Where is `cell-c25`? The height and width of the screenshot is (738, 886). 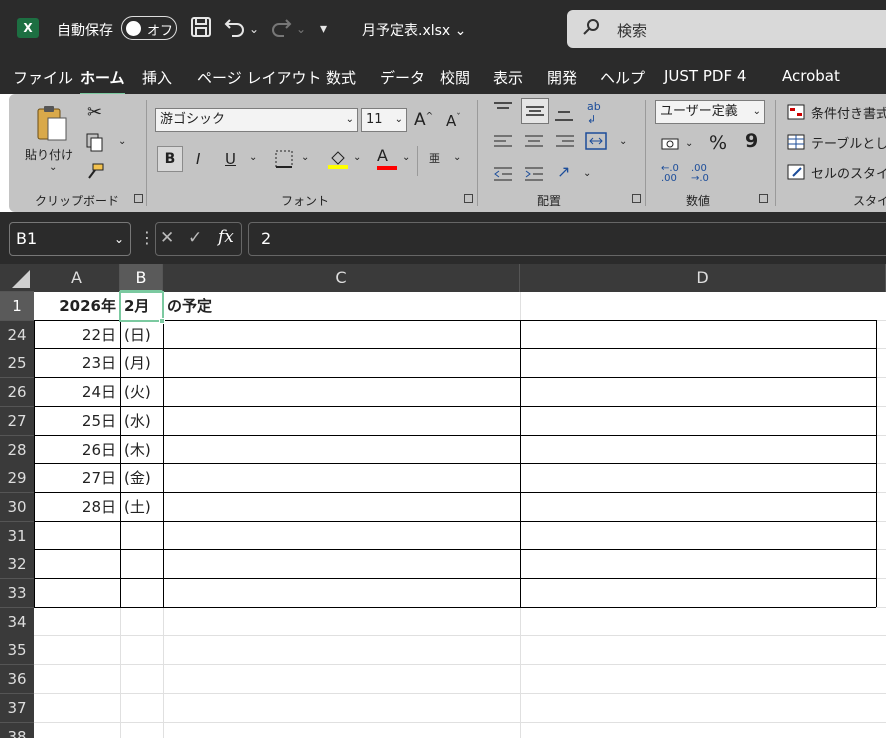
cell-c25 is located at coordinates (341, 363).